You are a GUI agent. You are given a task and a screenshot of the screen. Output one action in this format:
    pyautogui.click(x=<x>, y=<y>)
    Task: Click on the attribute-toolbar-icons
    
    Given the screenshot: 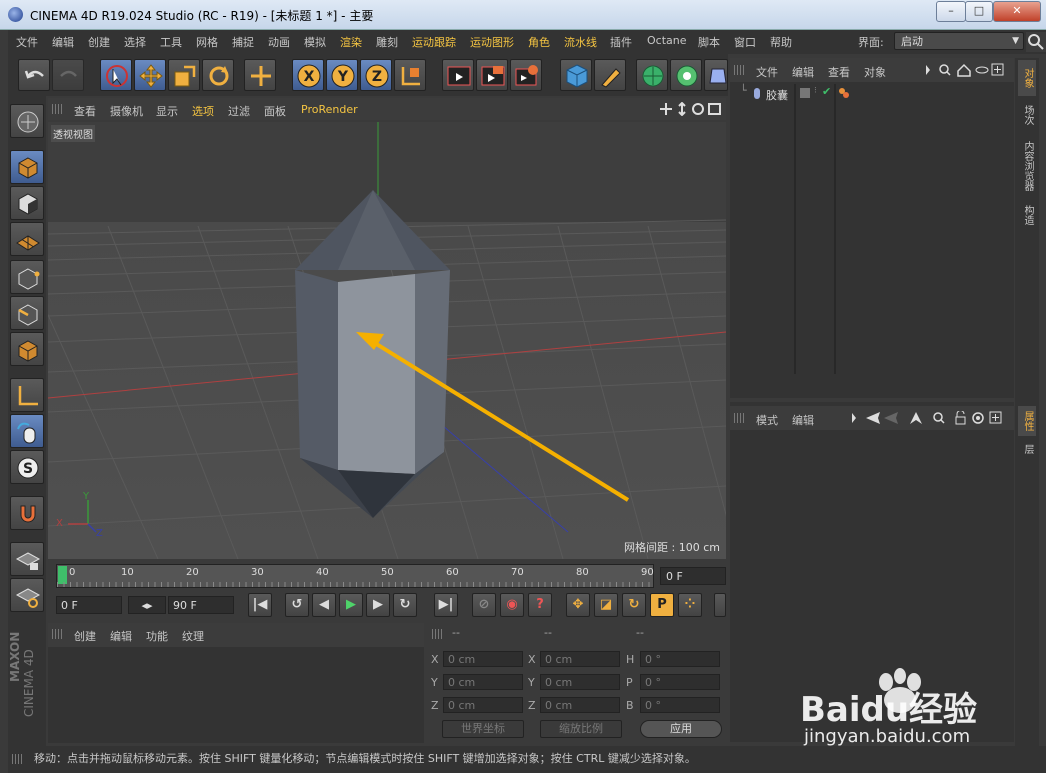 What is the action you would take?
    pyautogui.click(x=932, y=418)
    